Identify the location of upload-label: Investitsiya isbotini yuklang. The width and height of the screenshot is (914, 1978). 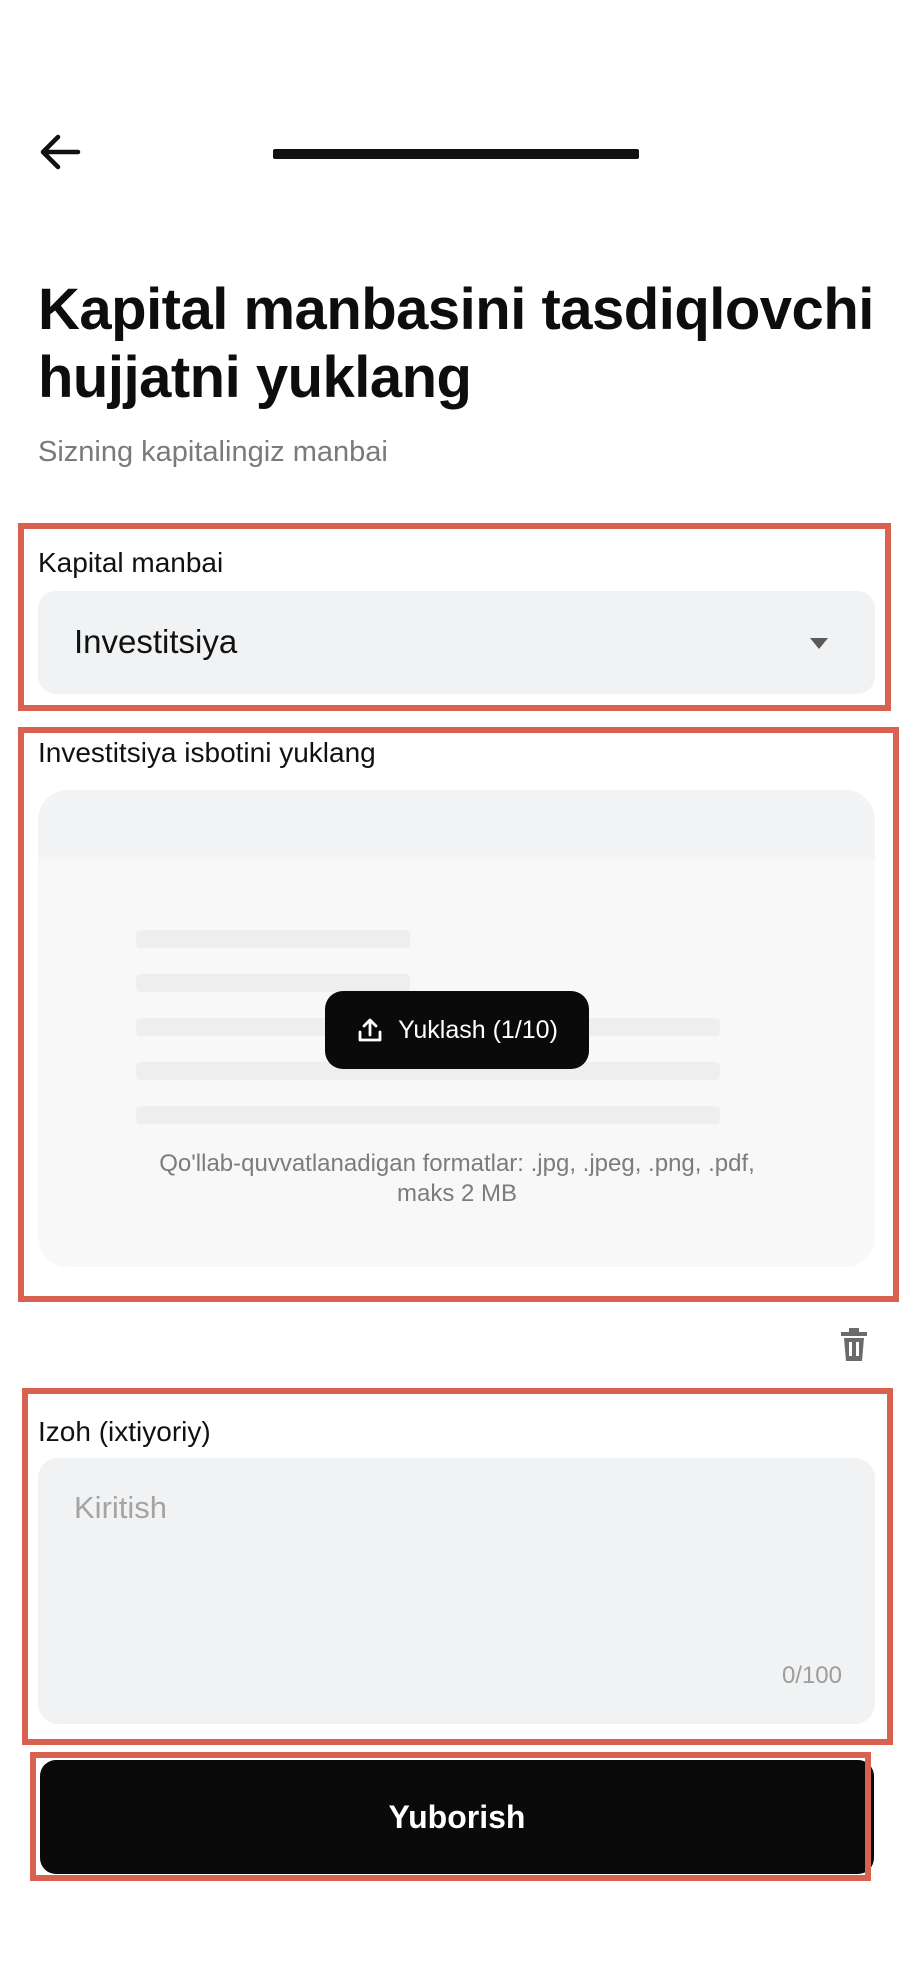
(207, 752).